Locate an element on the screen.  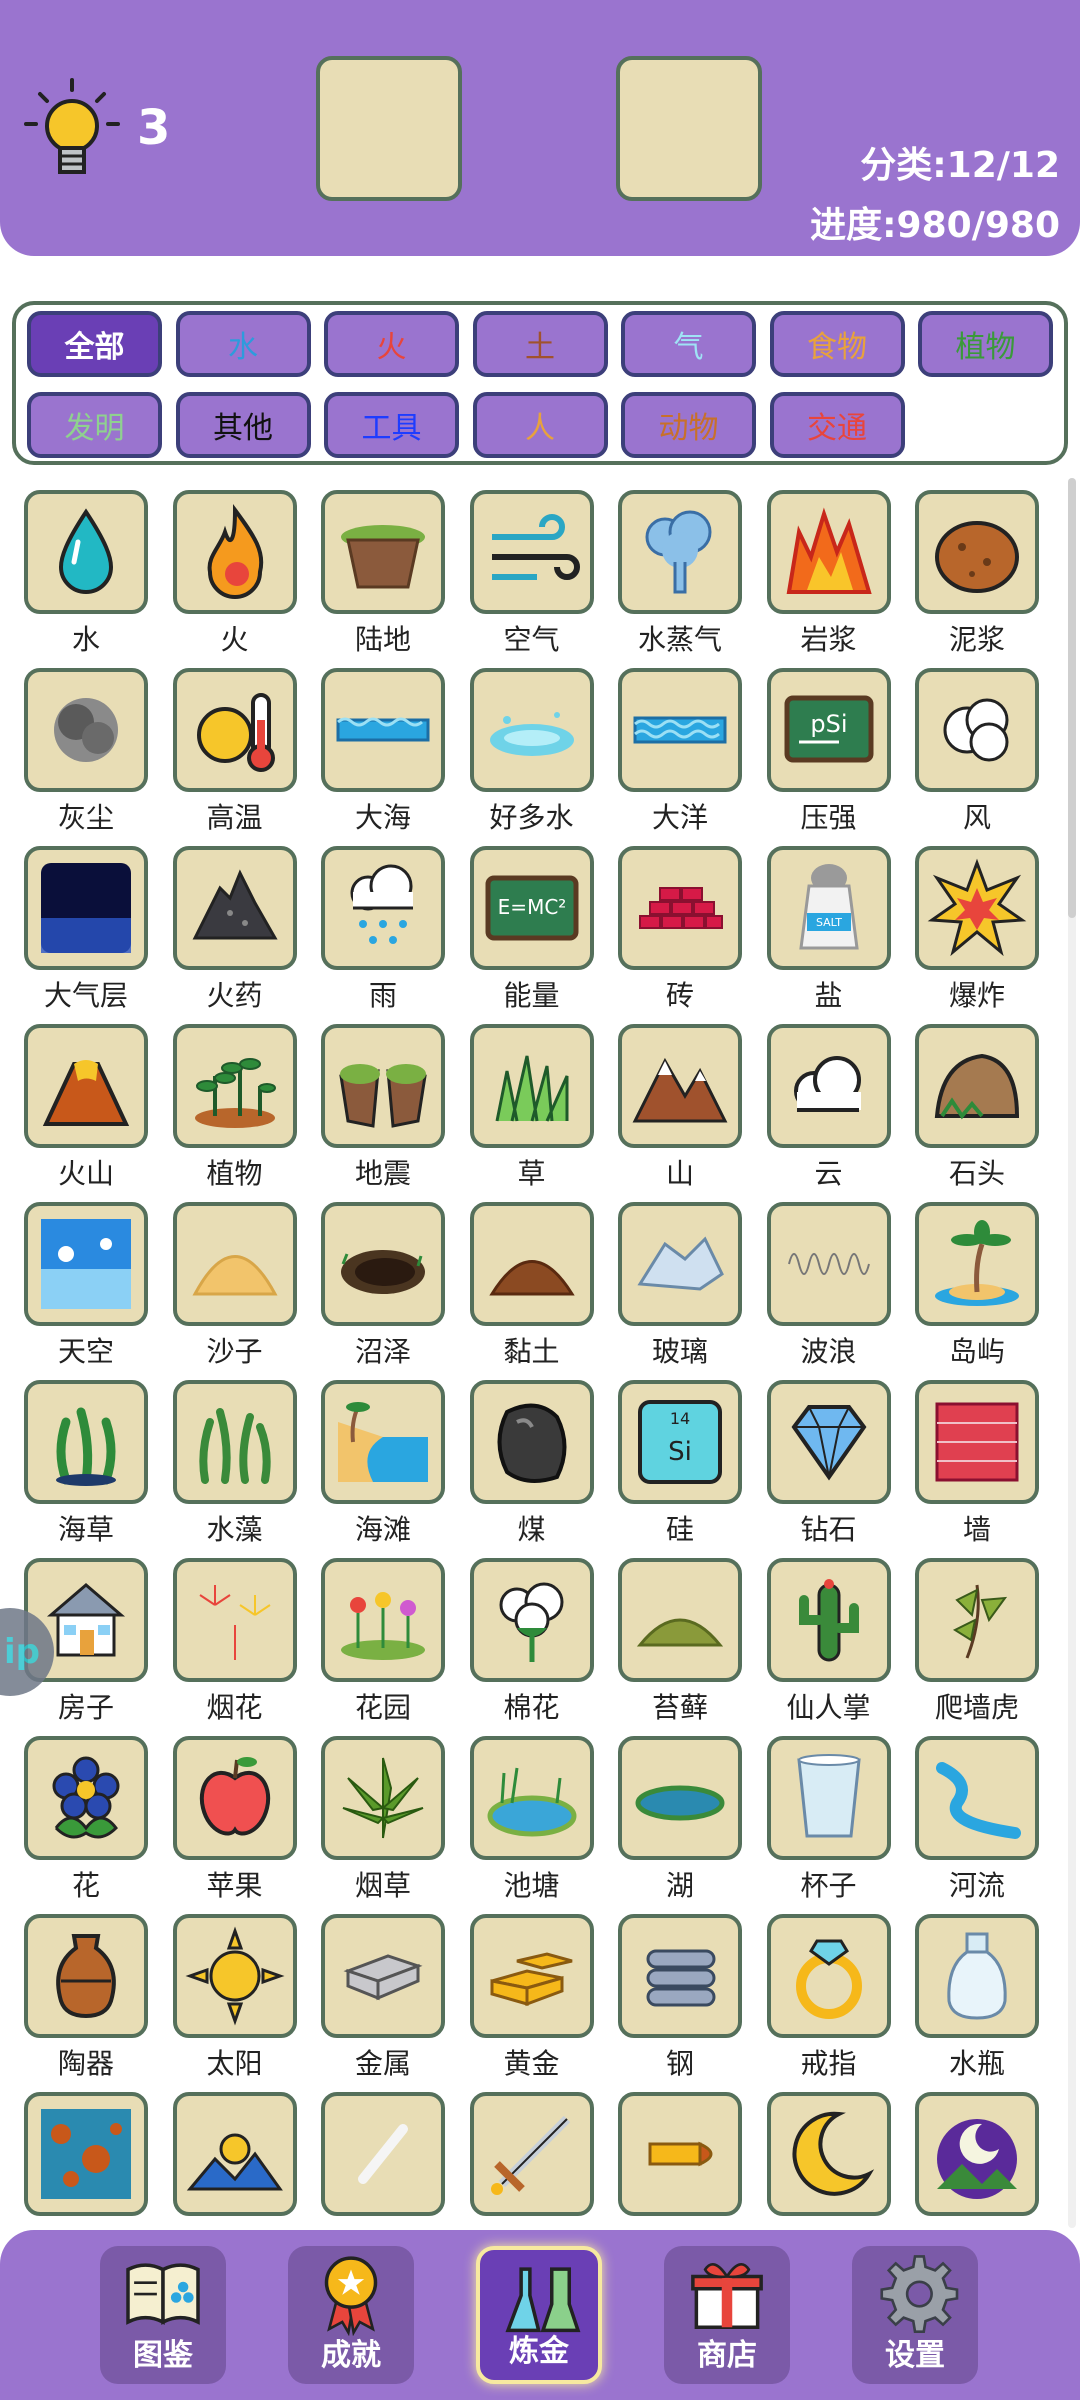
element-item: 太阳 is located at coordinates (235, 1991).